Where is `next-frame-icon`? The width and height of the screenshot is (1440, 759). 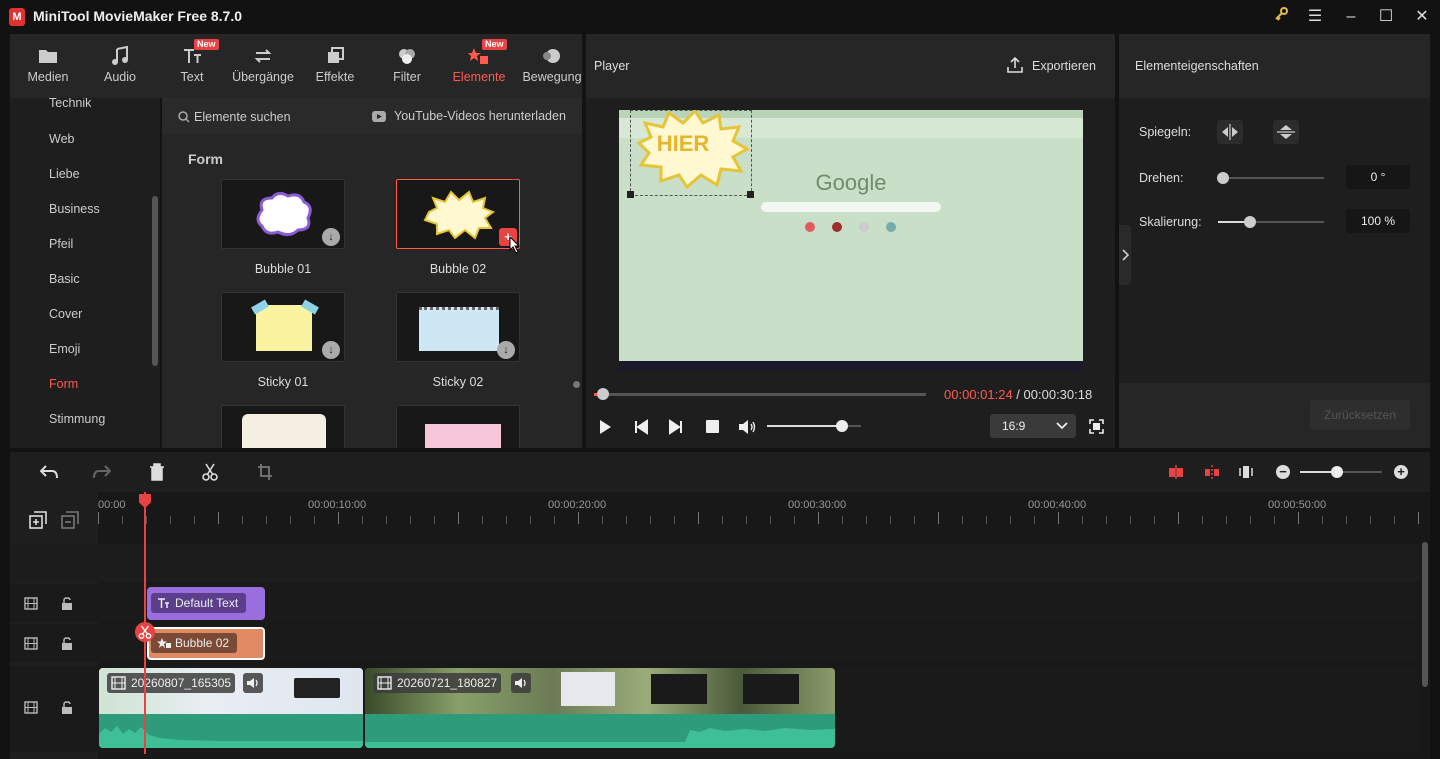
next-frame-icon is located at coordinates (676, 427).